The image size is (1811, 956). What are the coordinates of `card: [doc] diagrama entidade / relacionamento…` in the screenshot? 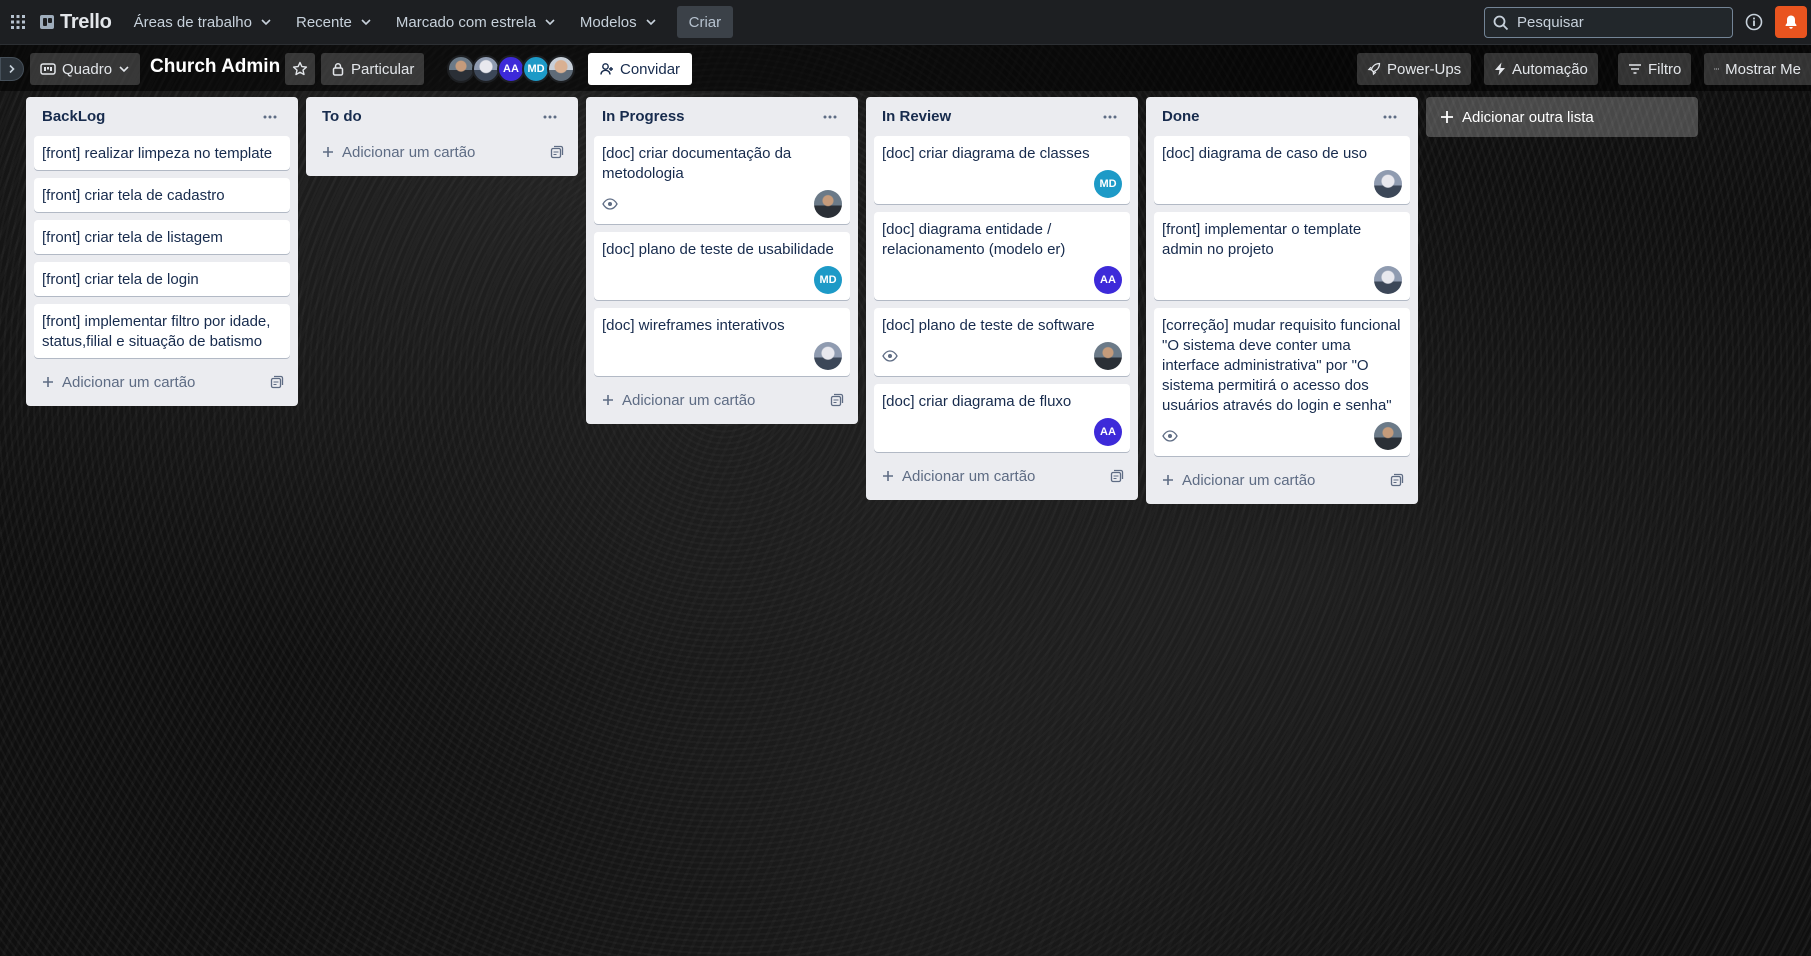 It's located at (1002, 256).